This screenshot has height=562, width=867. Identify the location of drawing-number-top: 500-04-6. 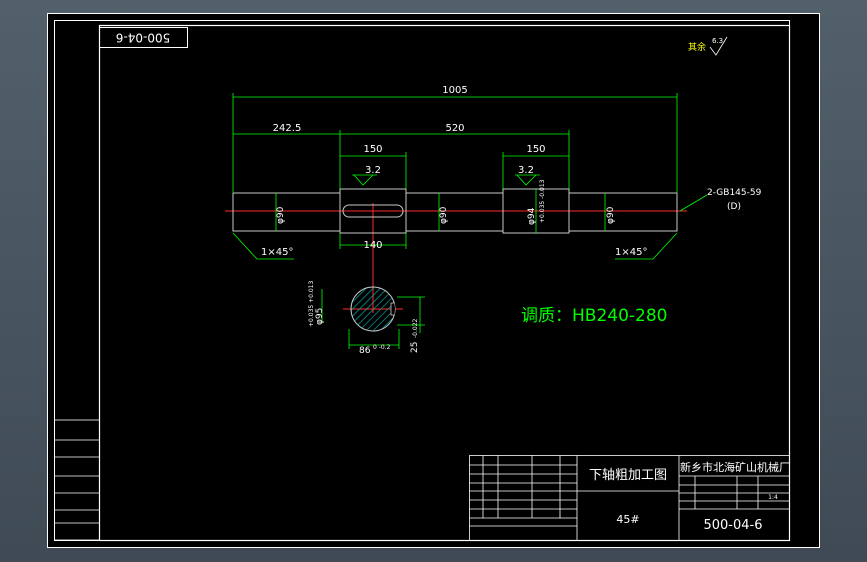
(143, 38).